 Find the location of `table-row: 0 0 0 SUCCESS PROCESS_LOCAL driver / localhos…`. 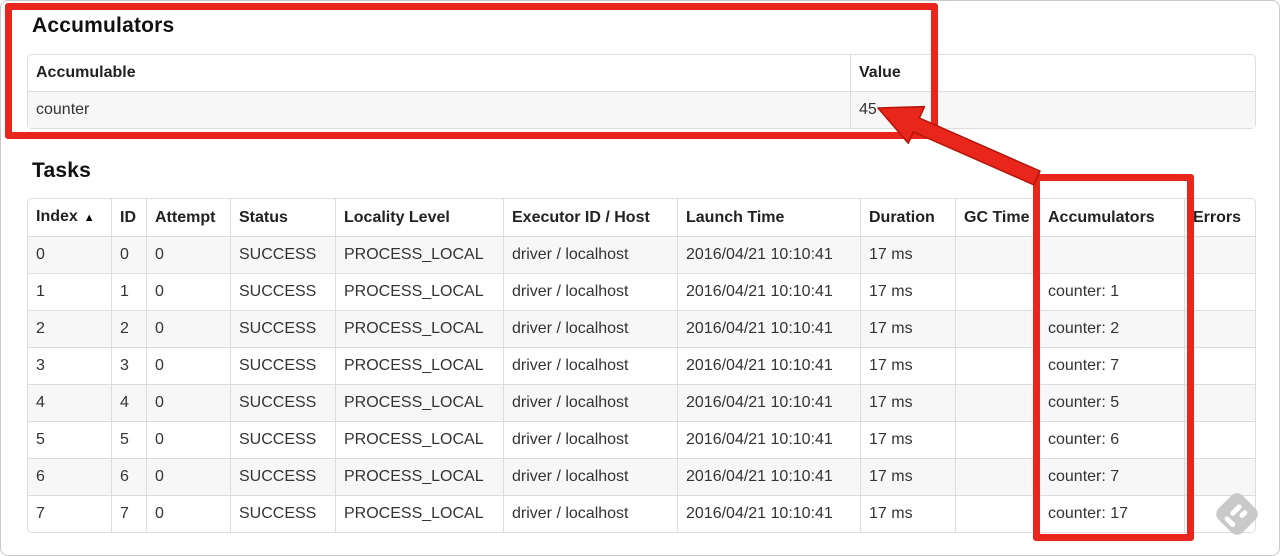

table-row: 0 0 0 SUCCESS PROCESS_LOCAL driver / localhos… is located at coordinates (641, 255).